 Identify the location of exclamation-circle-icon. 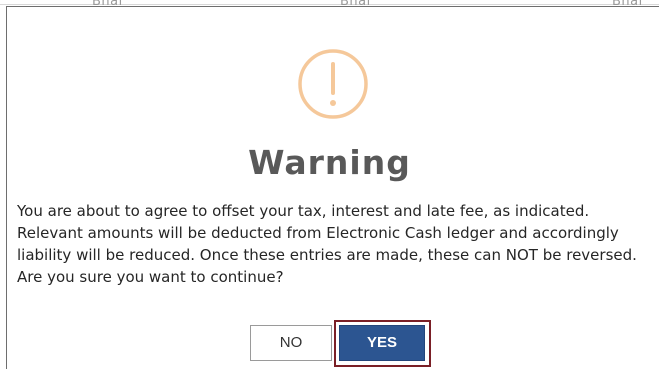
(333, 84).